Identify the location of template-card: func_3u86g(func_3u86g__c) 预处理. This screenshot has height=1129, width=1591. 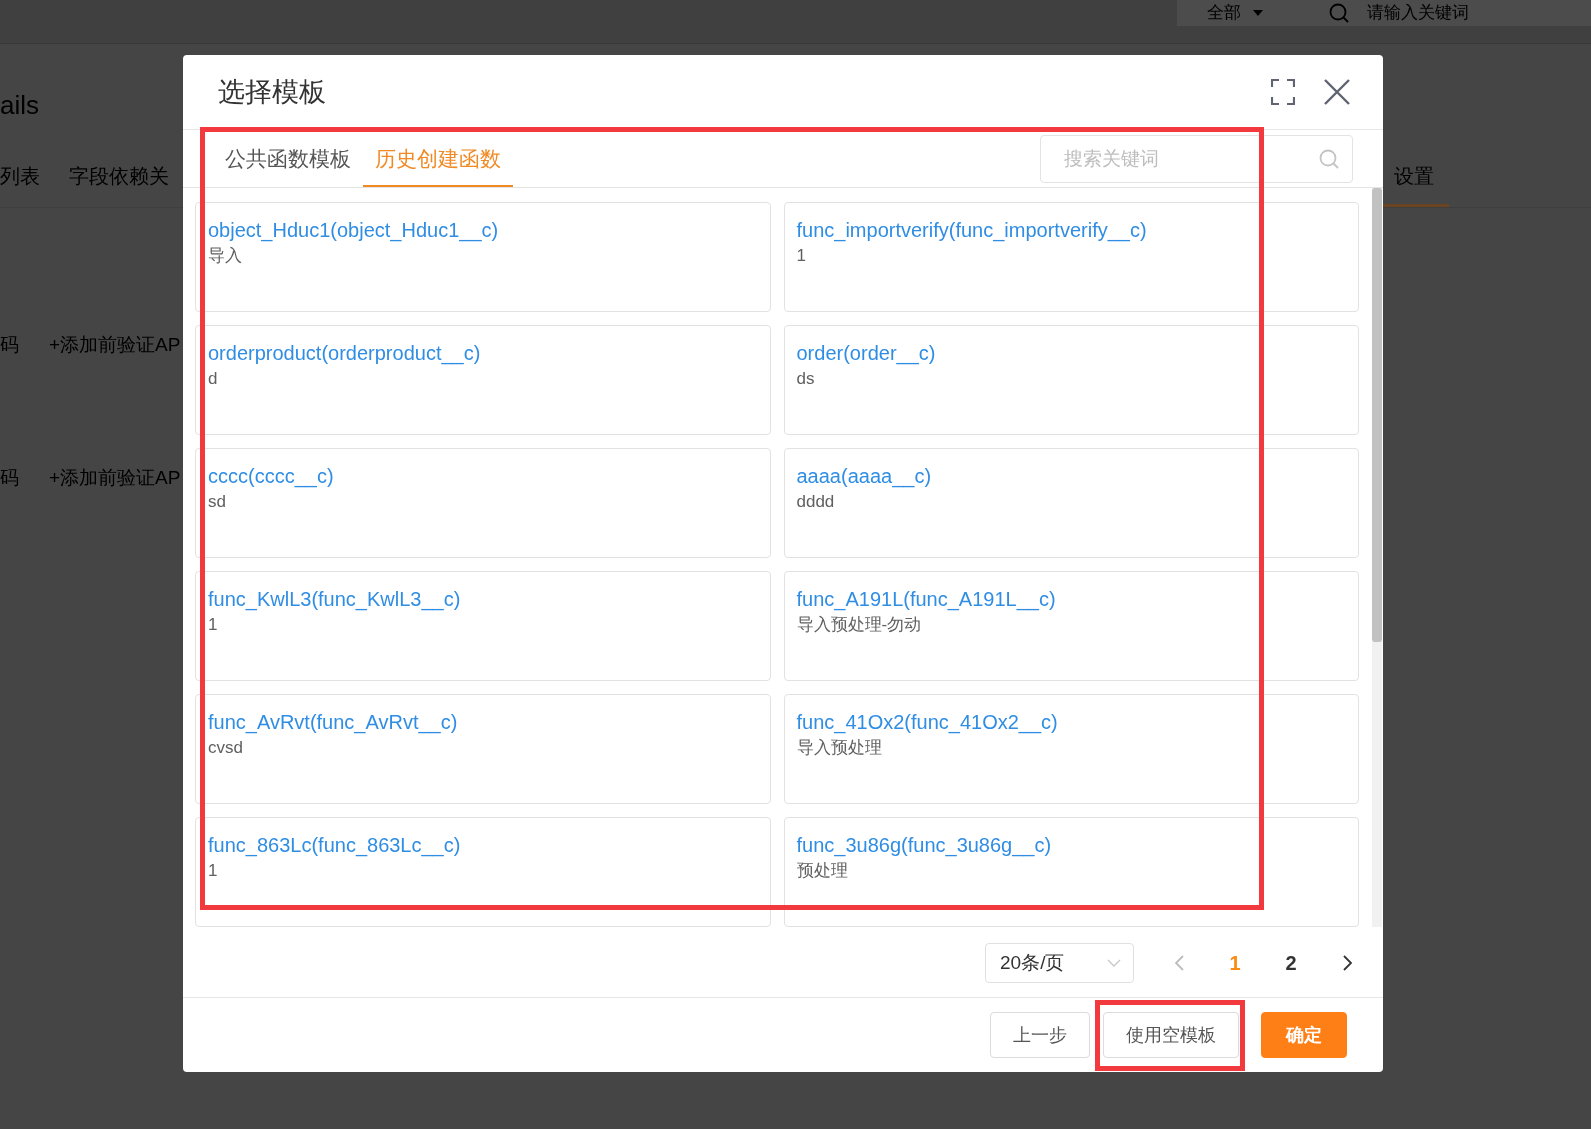
(1071, 872).